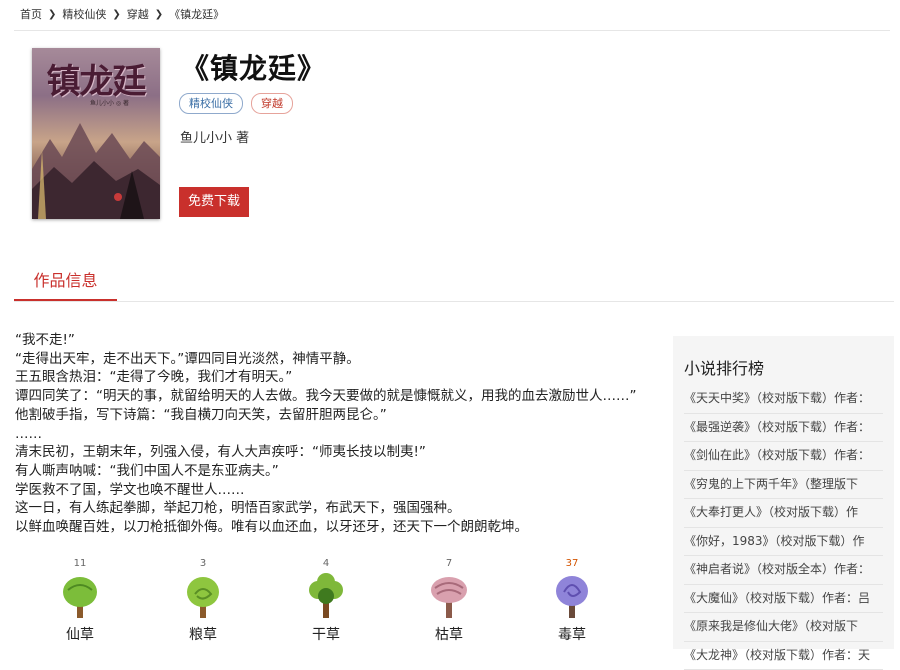 This screenshot has width=900, height=670. Describe the element at coordinates (326, 634) in the screenshot. I see `rating-label: 干草` at that location.